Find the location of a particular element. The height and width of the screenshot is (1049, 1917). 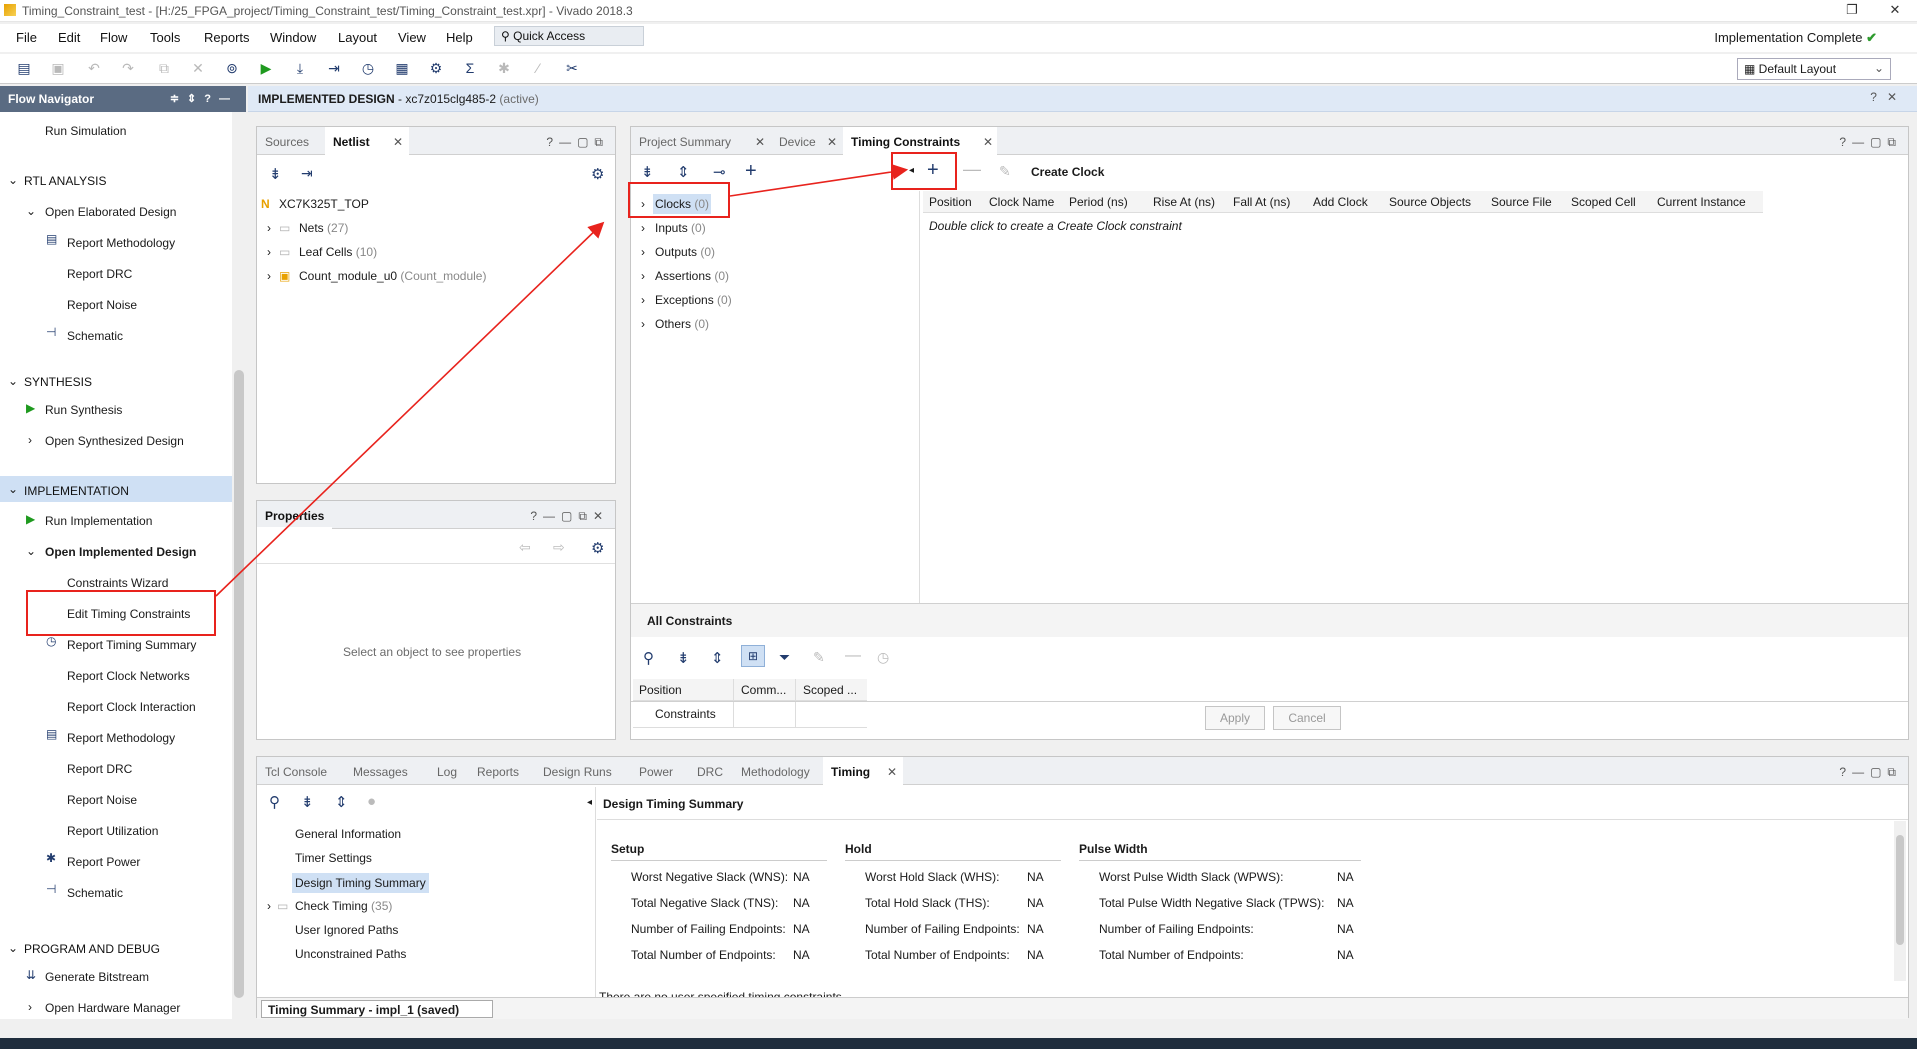

taskbar is located at coordinates (958, 1043).